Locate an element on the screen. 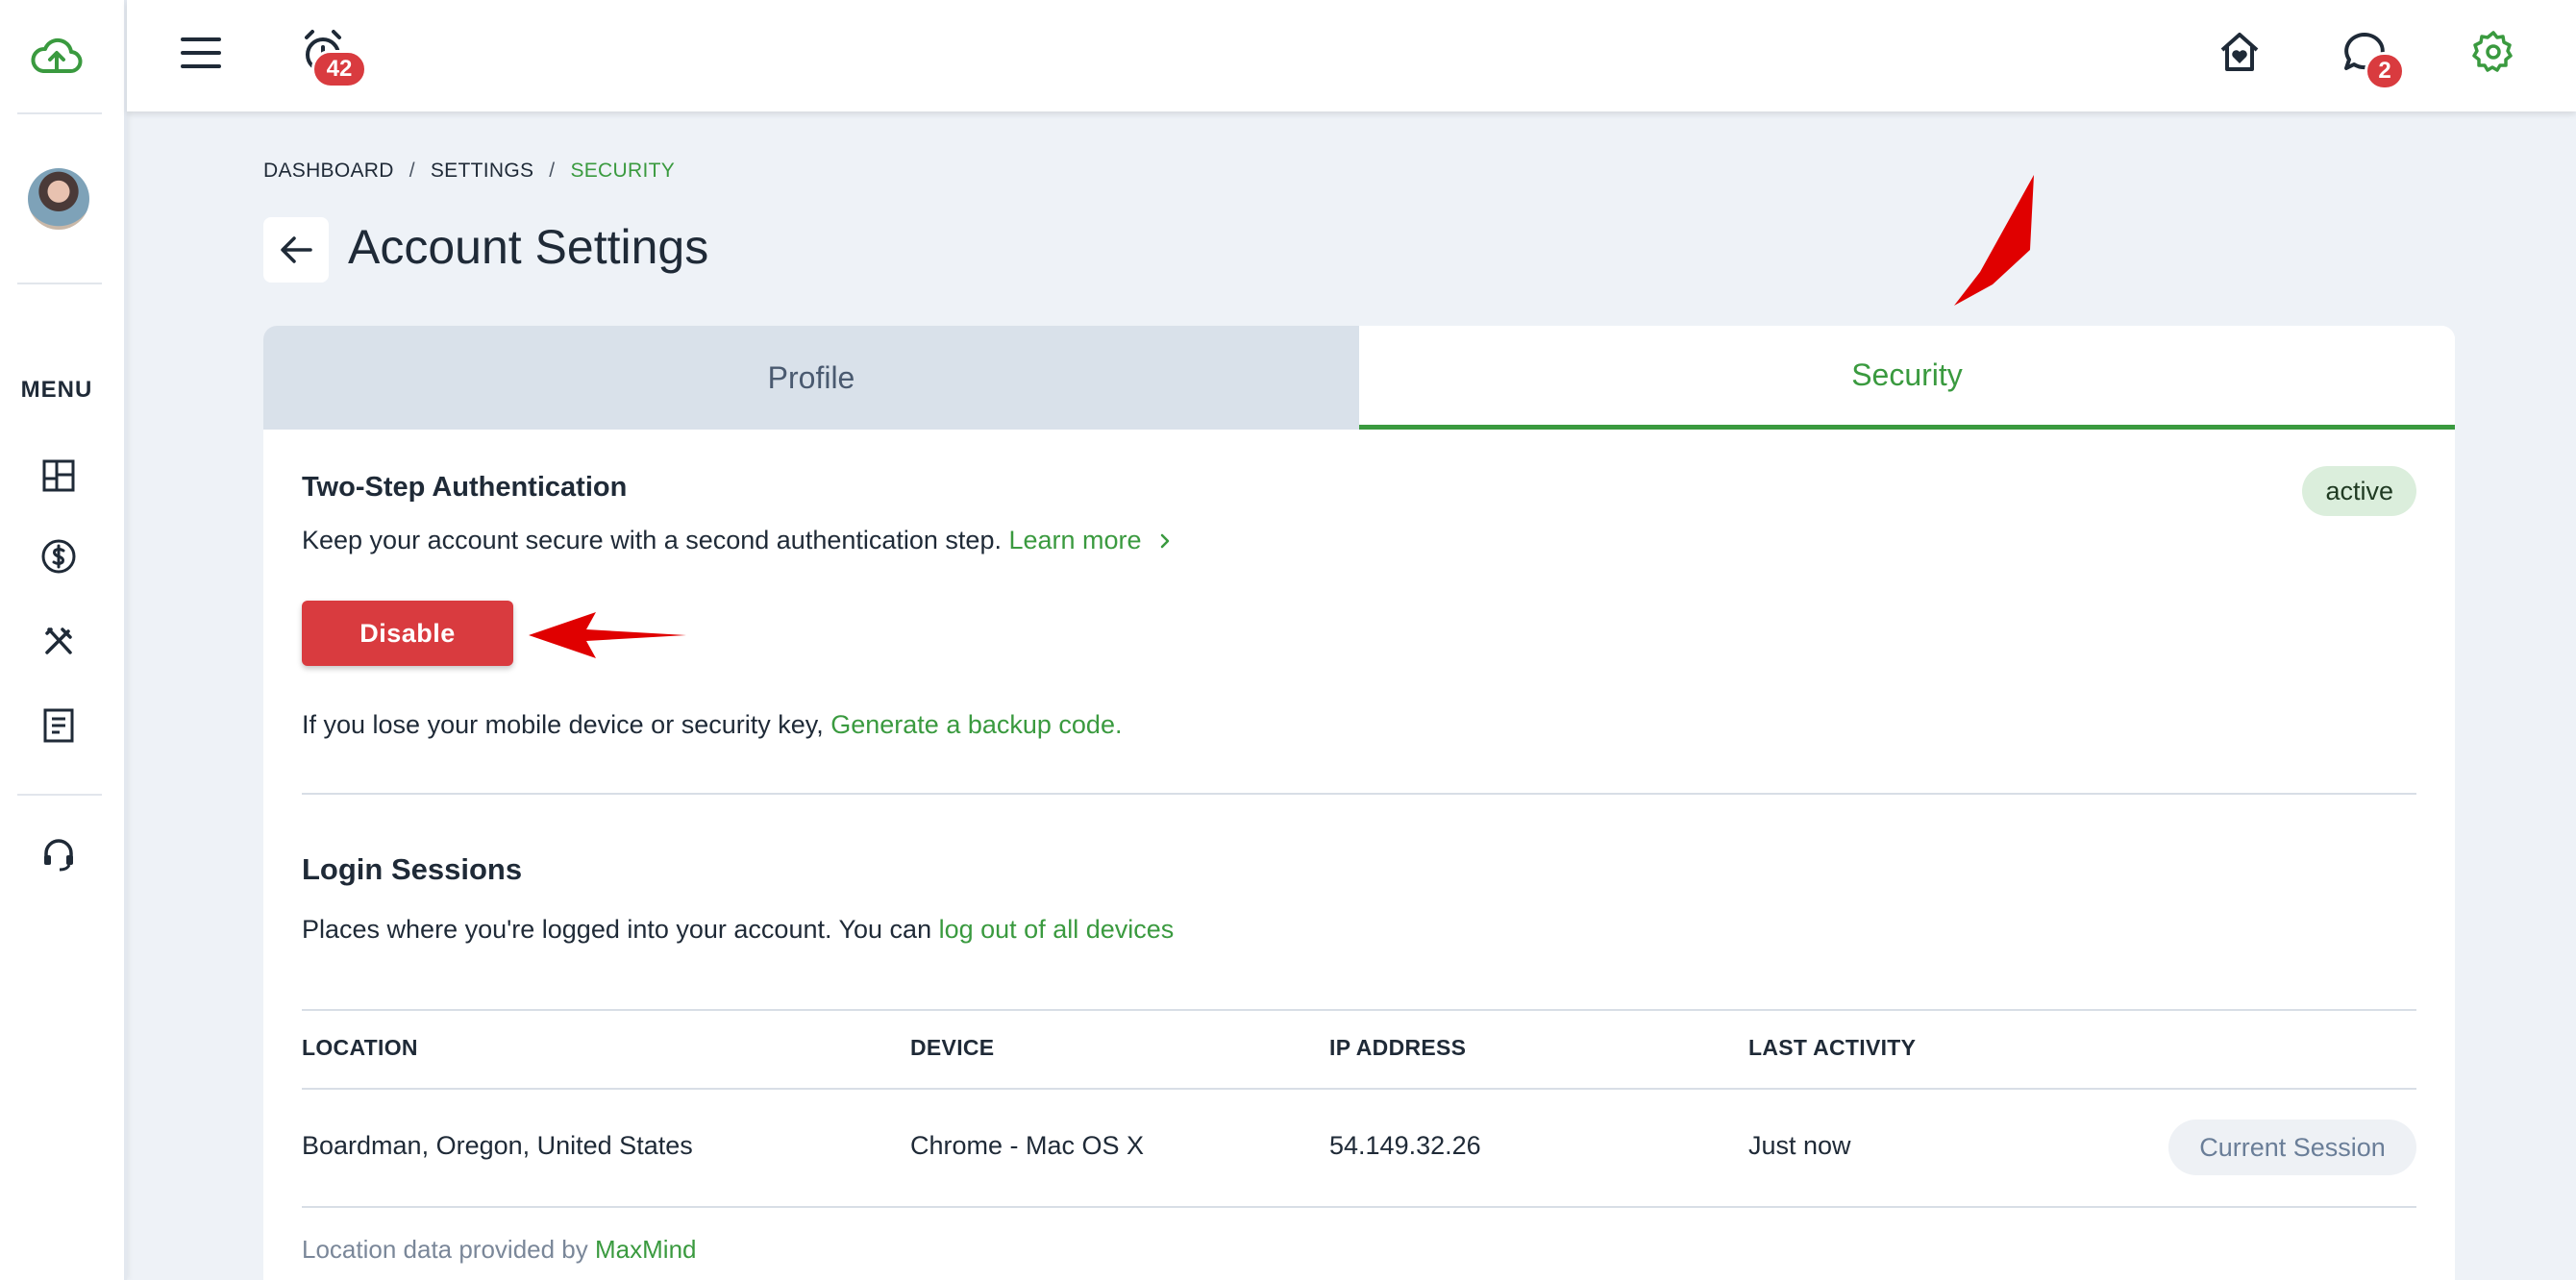 This screenshot has height=1280, width=2576. breadcrumb-security: SECURITY is located at coordinates (623, 171).